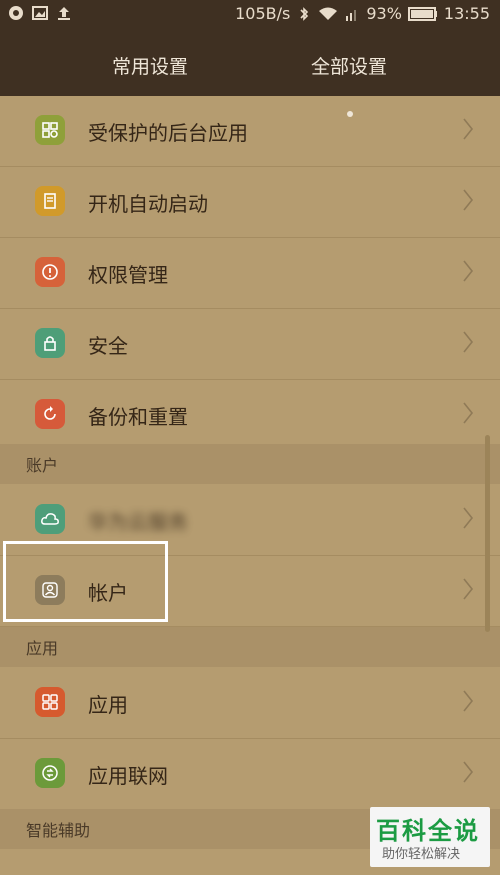  What do you see at coordinates (328, 13) in the screenshot?
I see `wifi-icon` at bounding box center [328, 13].